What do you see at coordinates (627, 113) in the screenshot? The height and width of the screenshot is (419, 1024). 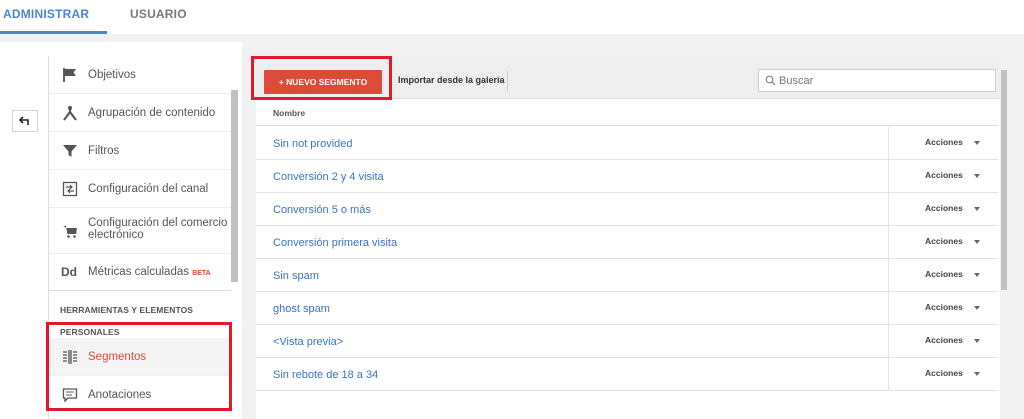 I see `table-header: Nombre` at bounding box center [627, 113].